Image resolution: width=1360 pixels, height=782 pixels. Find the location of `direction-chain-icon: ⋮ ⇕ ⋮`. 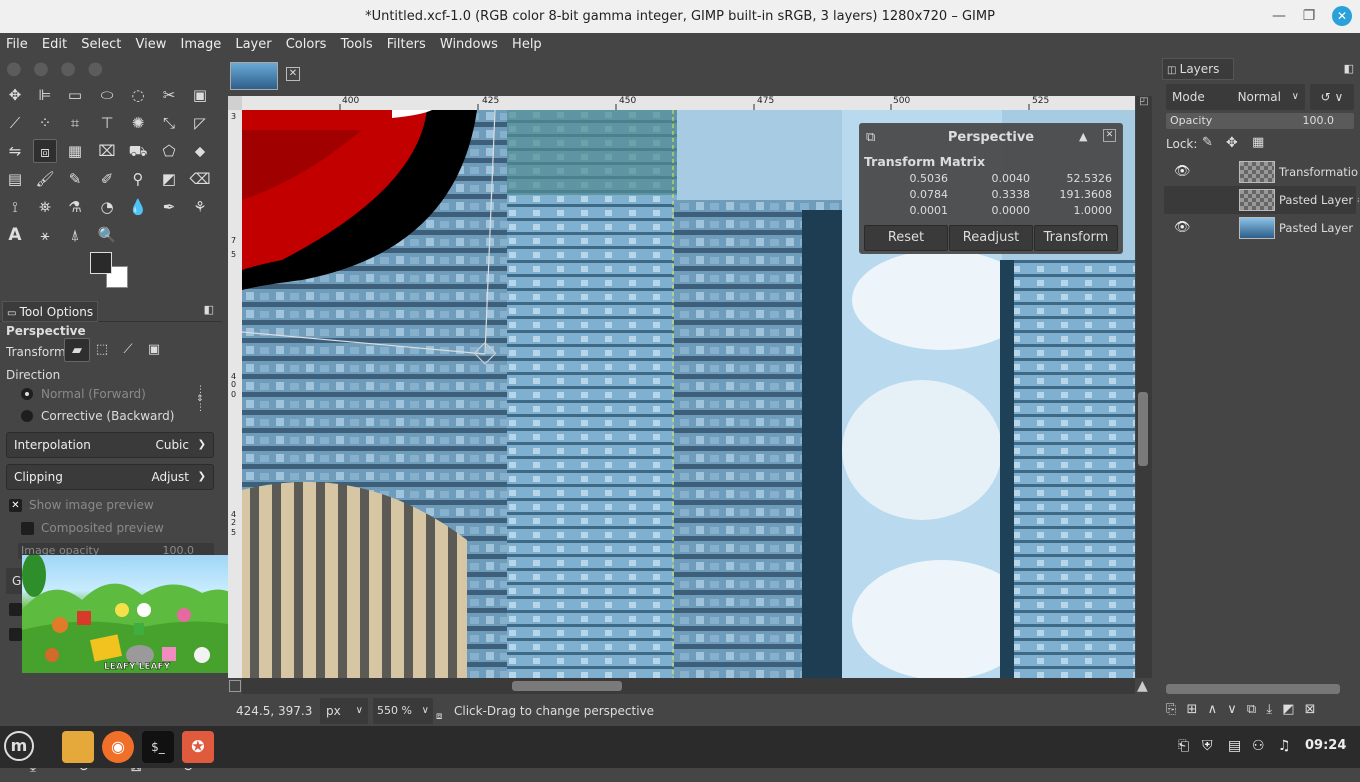

direction-chain-icon: ⋮ ⇕ ⋮ is located at coordinates (200, 399).